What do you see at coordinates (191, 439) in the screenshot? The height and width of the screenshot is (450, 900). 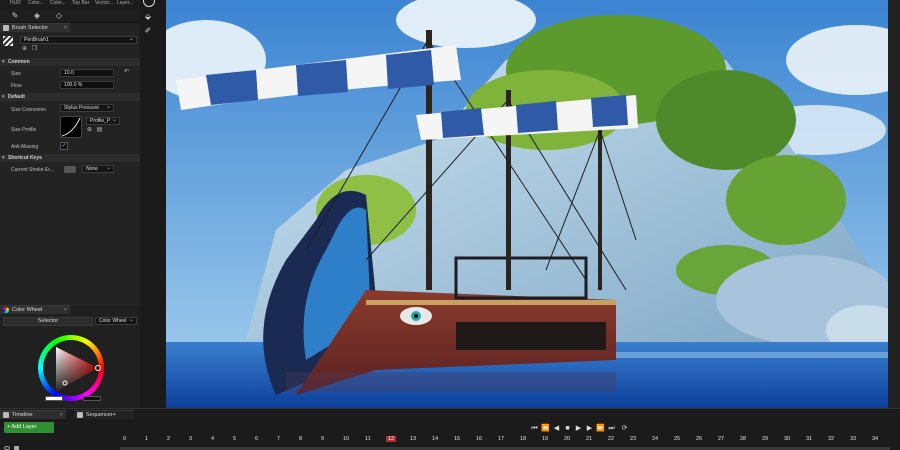 I see `frame-tick: 3` at bounding box center [191, 439].